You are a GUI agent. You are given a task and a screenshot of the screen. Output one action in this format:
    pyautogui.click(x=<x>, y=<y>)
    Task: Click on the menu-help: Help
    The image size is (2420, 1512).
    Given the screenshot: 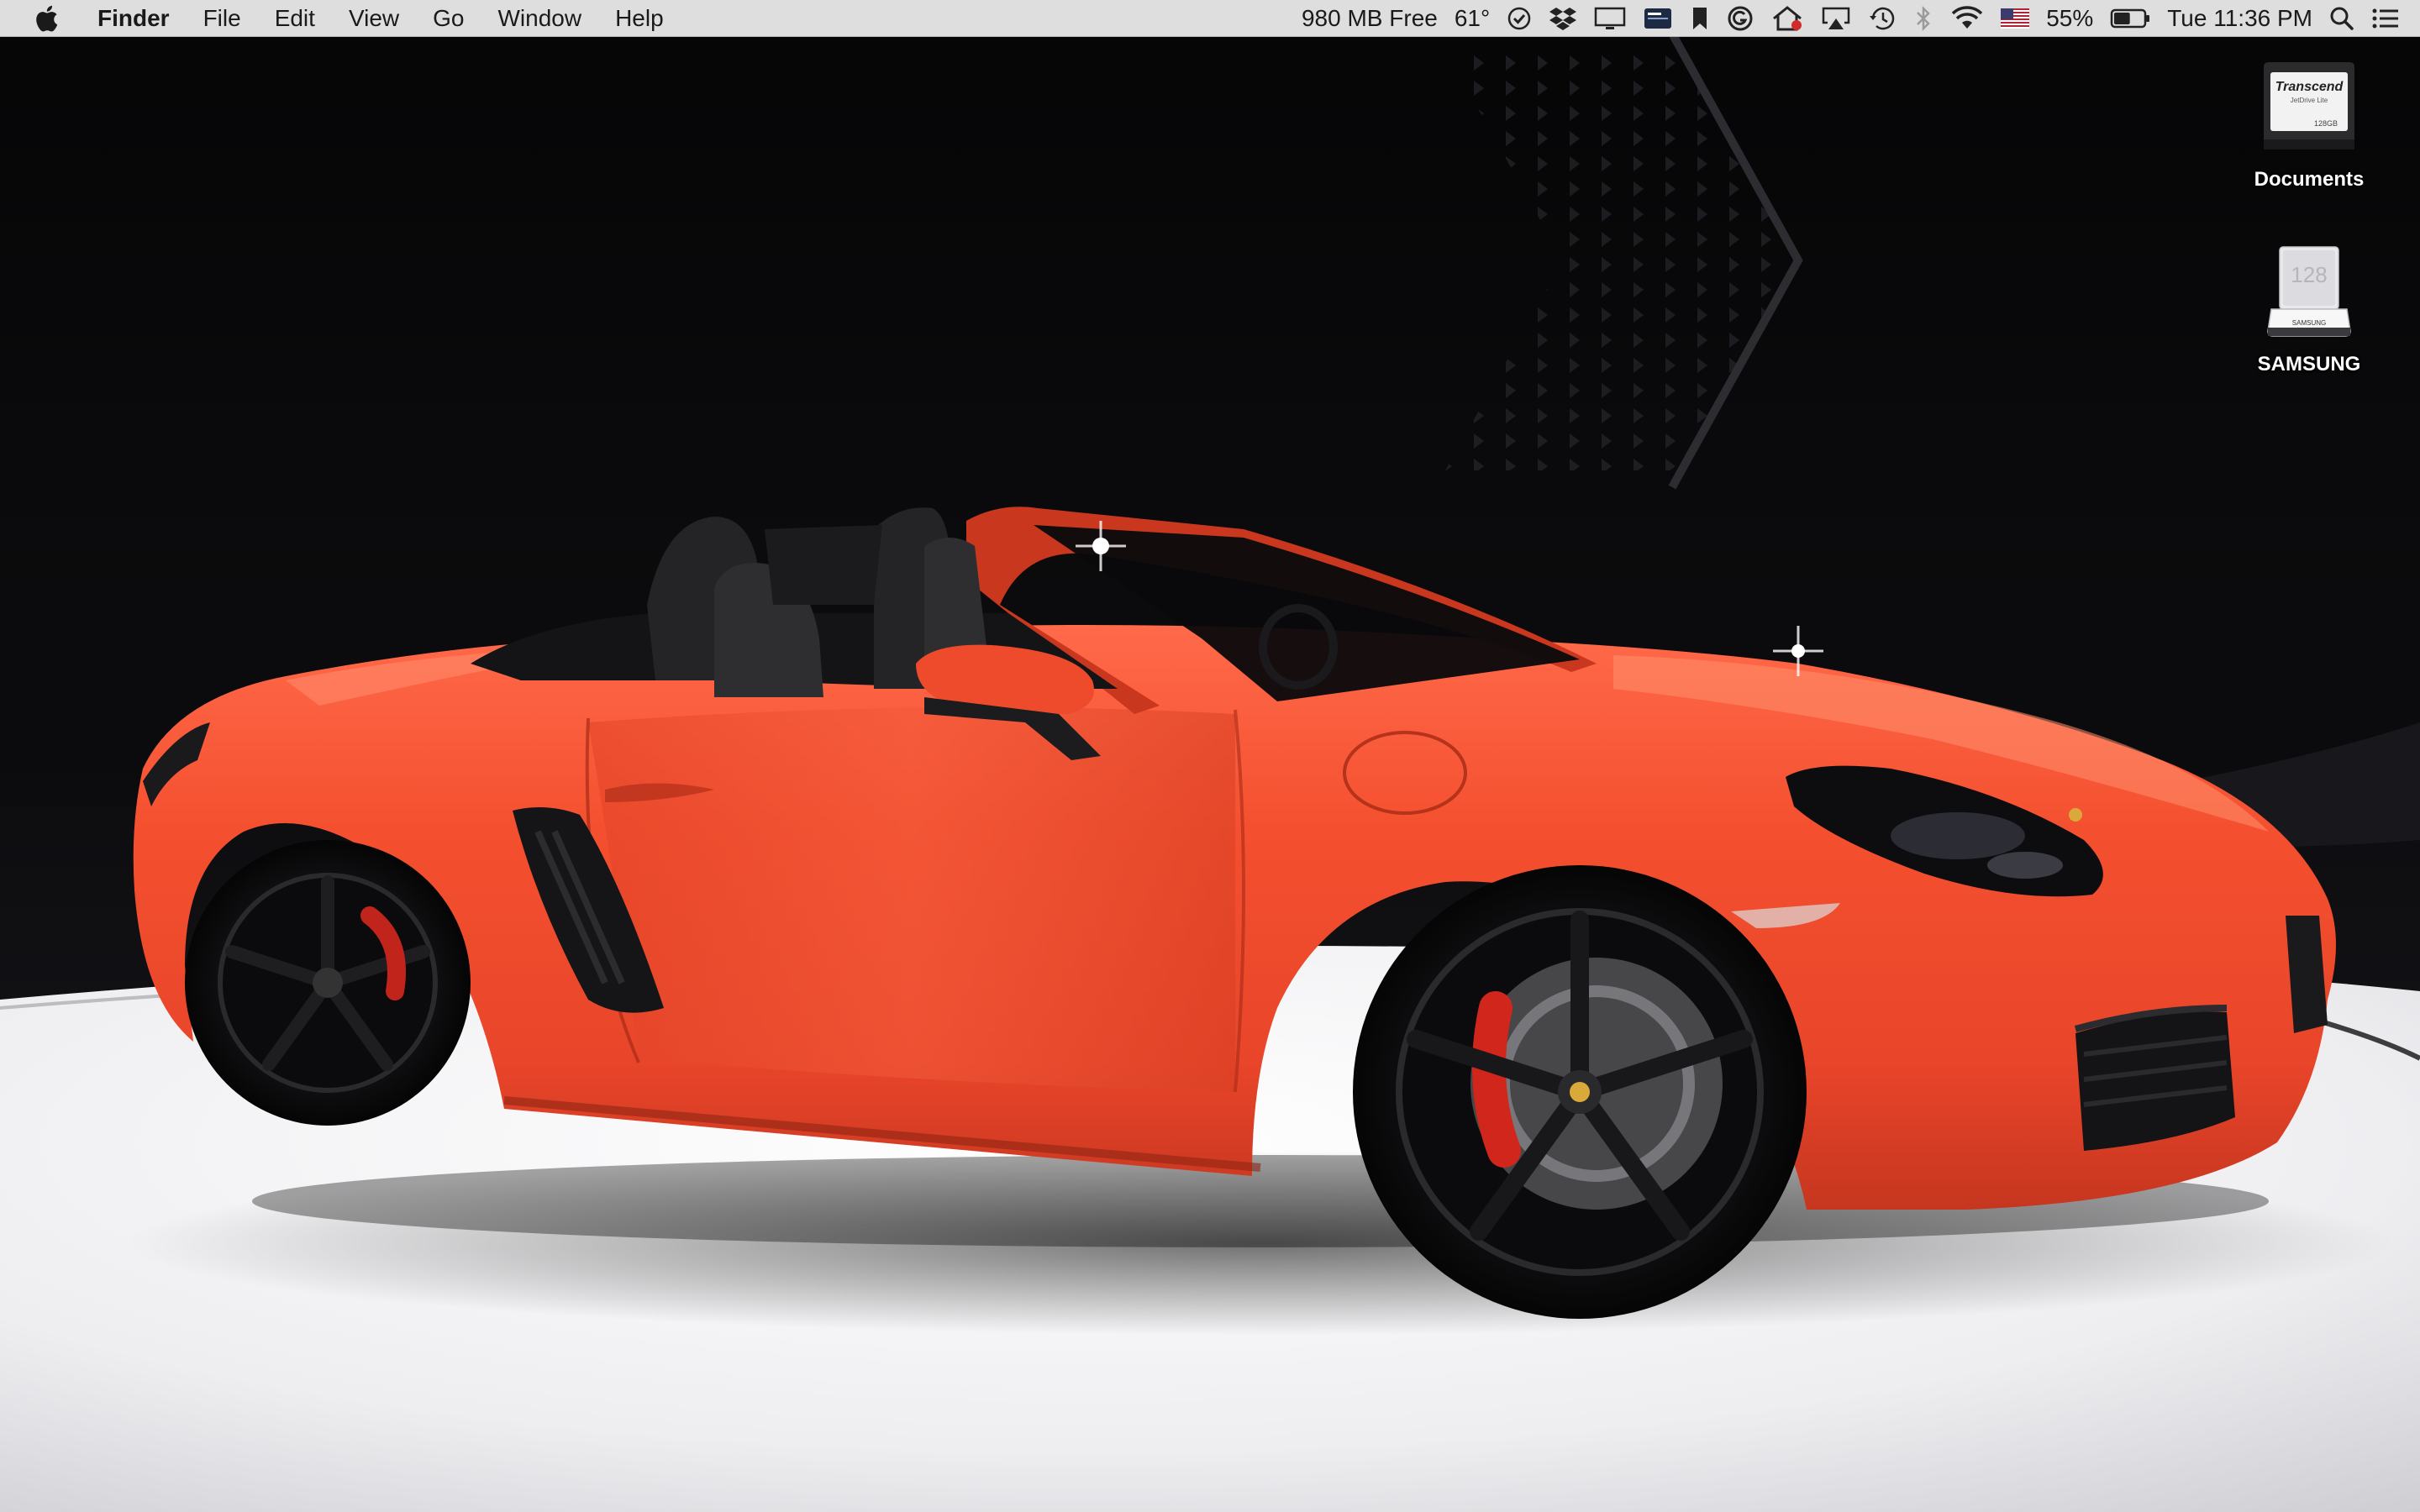 What is the action you would take?
    pyautogui.click(x=639, y=18)
    